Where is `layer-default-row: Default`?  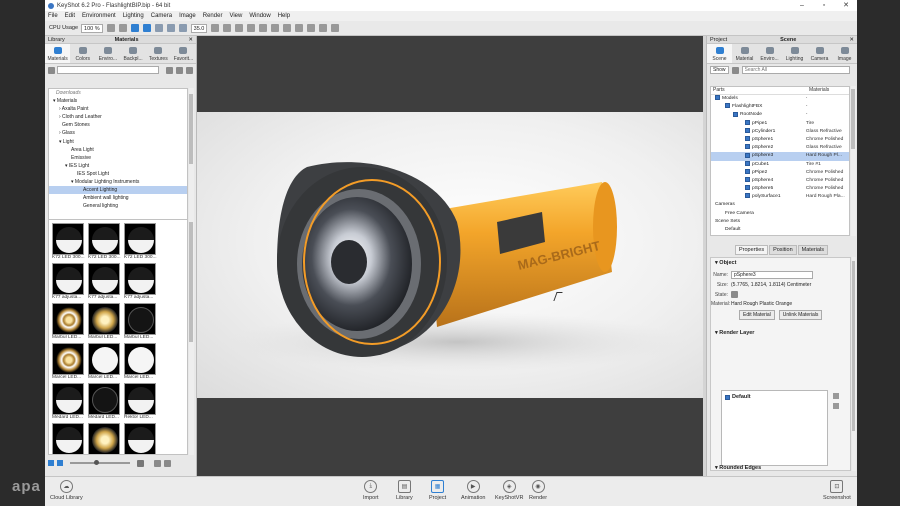 layer-default-row: Default is located at coordinates (774, 397).